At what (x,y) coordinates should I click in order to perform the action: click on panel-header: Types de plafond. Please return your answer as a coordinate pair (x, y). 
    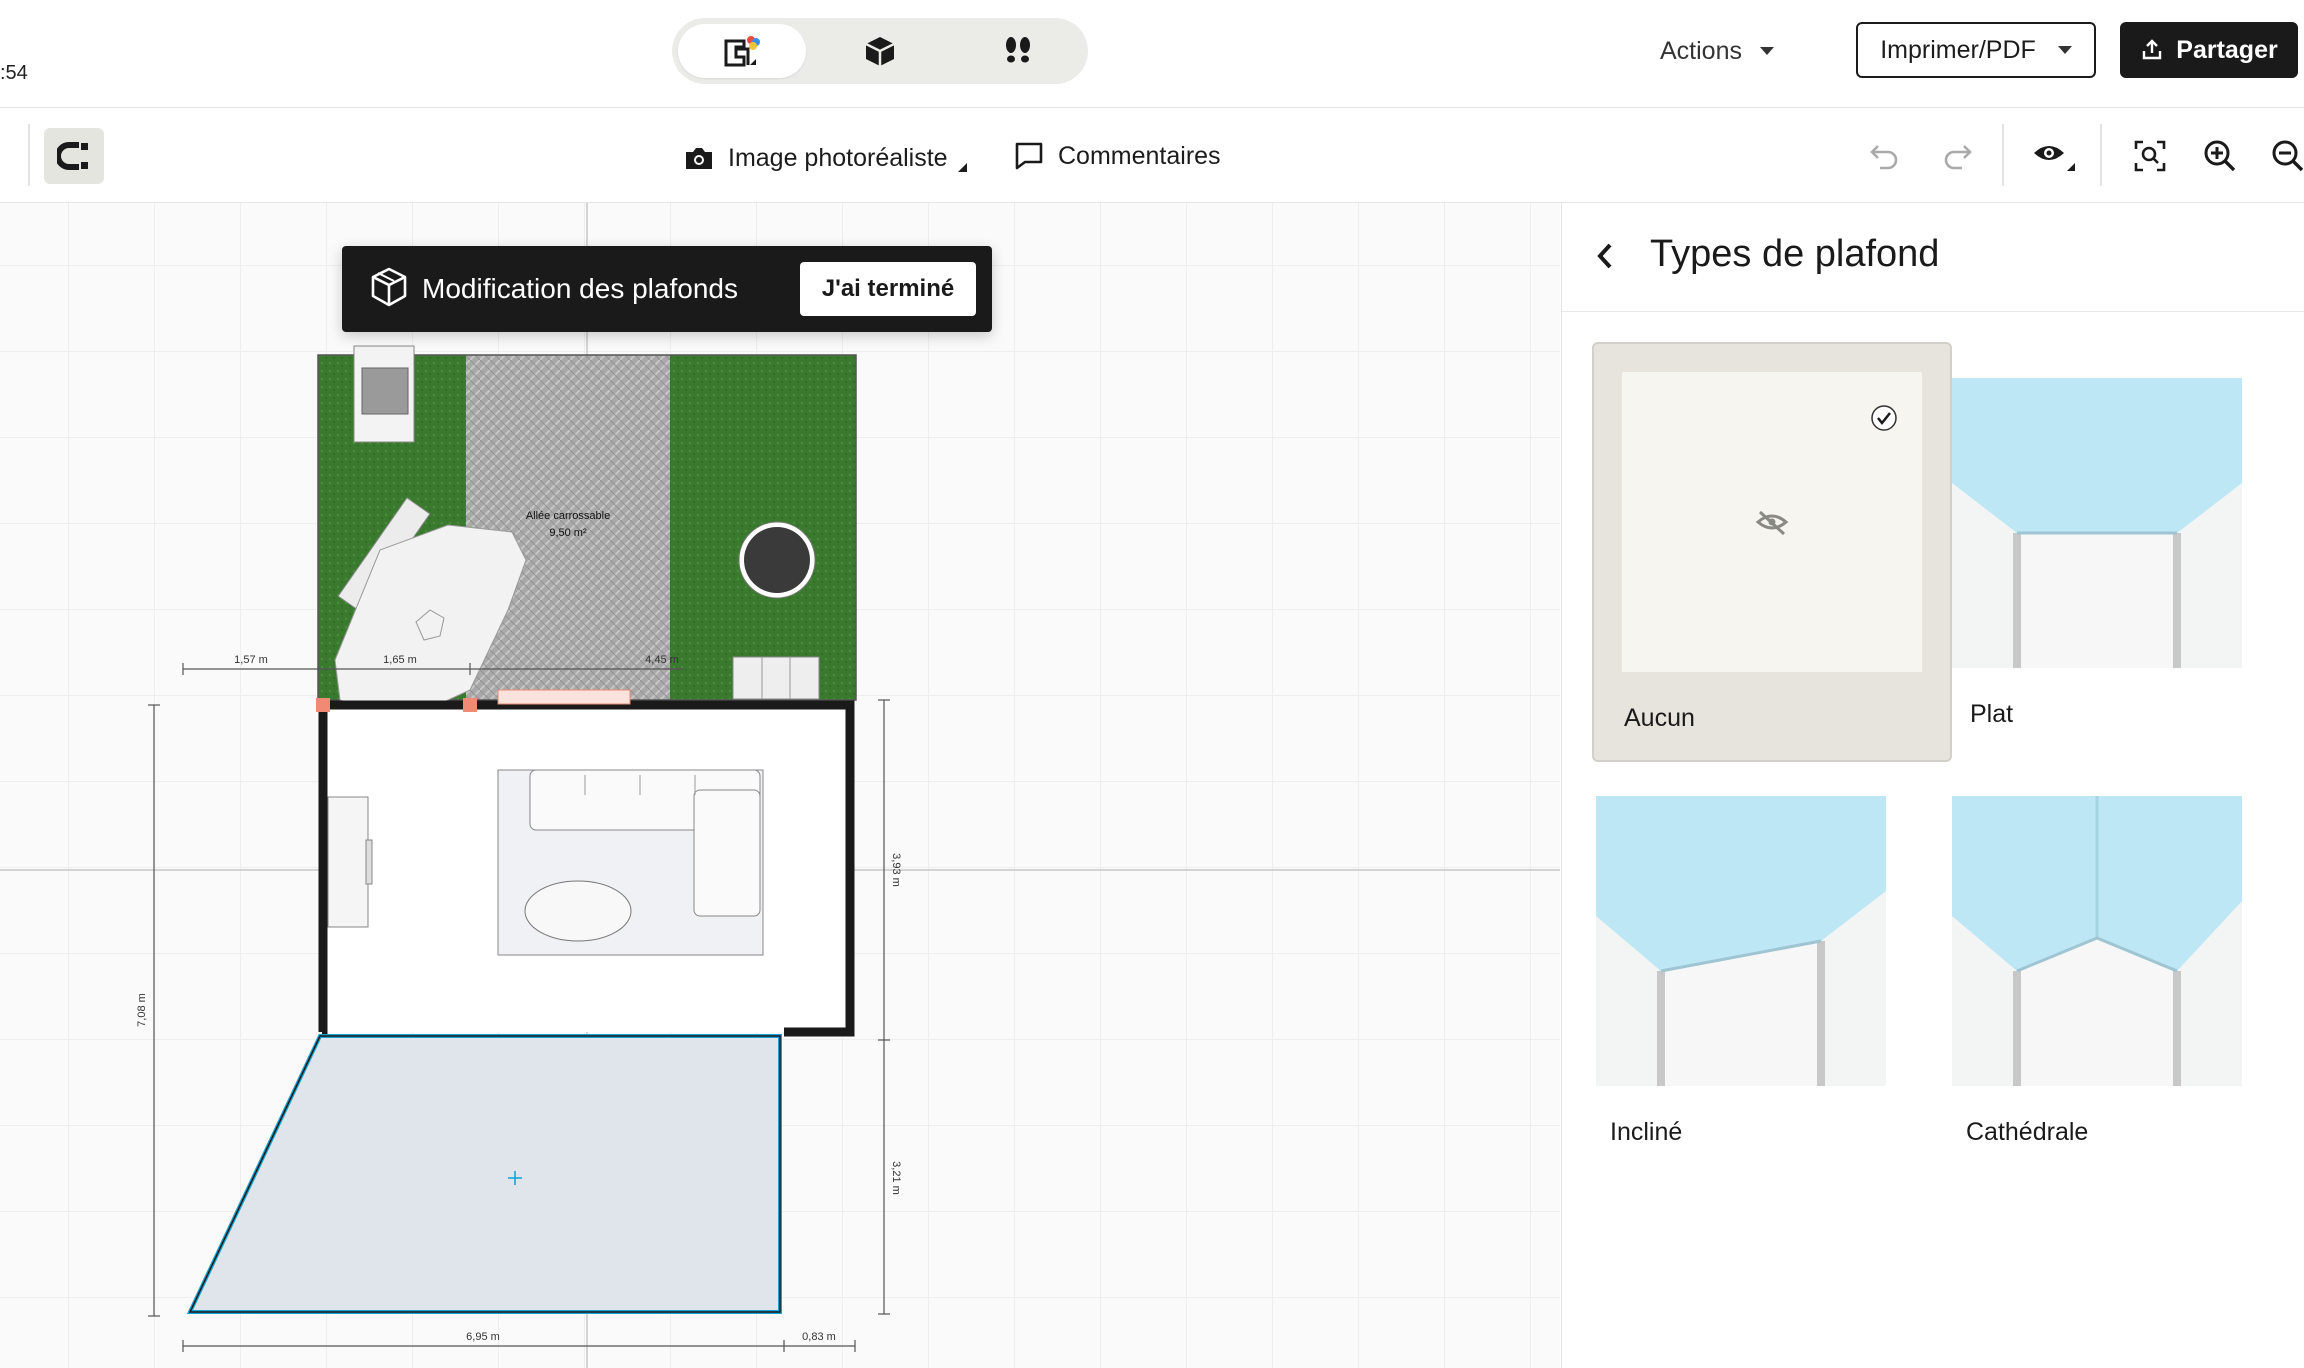
    Looking at the image, I should click on (1933, 257).